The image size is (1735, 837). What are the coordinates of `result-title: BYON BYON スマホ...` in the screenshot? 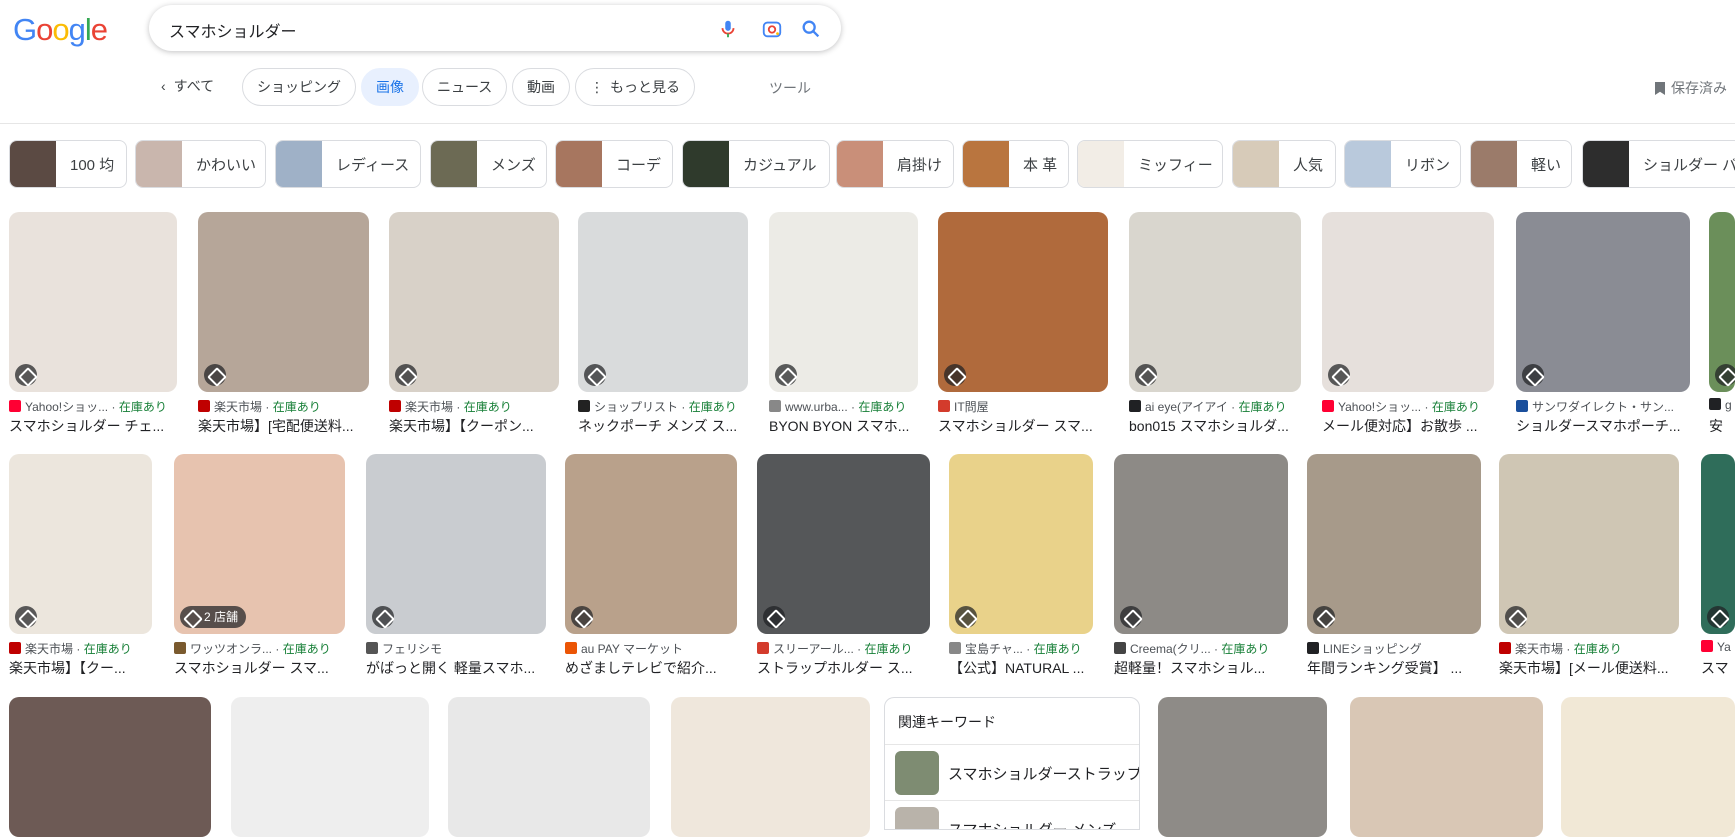 It's located at (843, 426).